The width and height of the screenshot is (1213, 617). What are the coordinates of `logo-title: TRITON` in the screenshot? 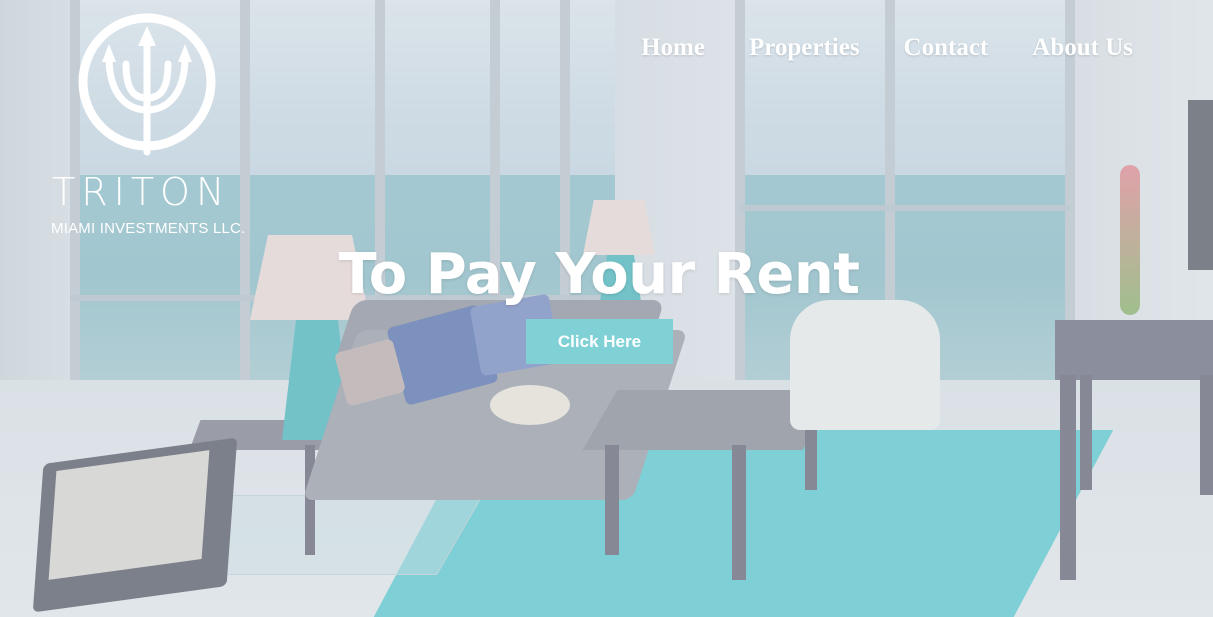 It's located at (141, 192).